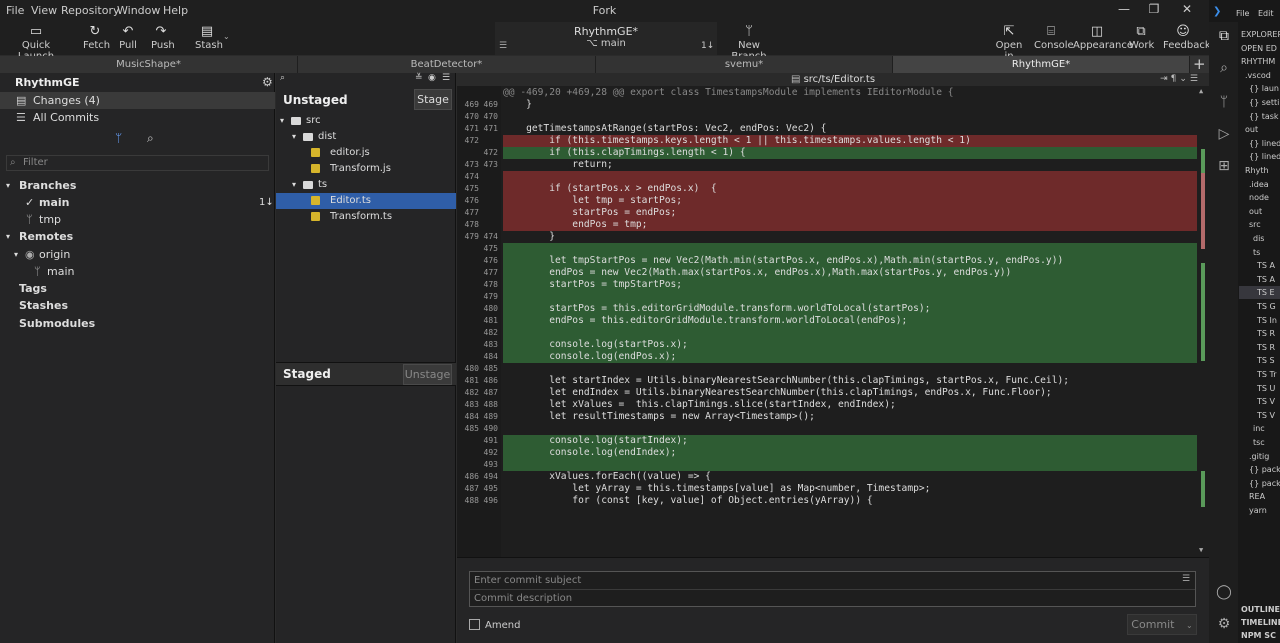  What do you see at coordinates (419, 78) in the screenshot?
I see `expand-all-icon: ≚` at bounding box center [419, 78].